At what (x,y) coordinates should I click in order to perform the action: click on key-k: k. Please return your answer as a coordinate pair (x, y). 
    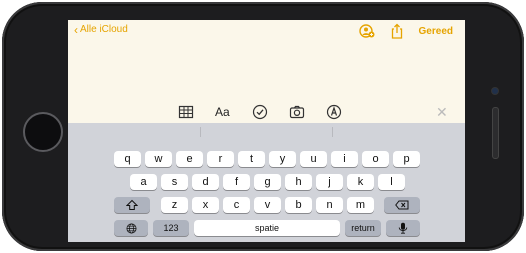
    Looking at the image, I should click on (360, 182).